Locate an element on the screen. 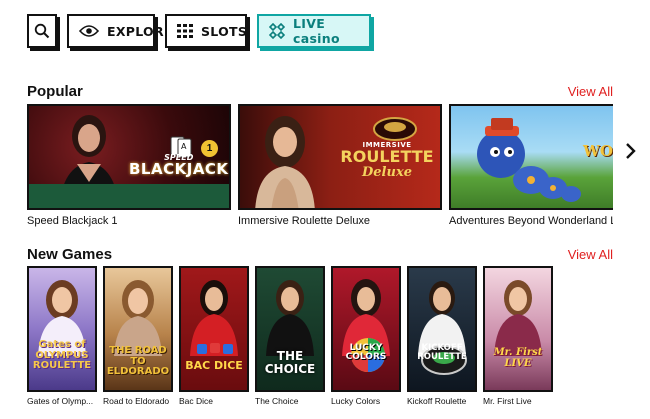 The image size is (650, 419). game-card-speed-blackjack: A 1 SPEED BLACKJACK Speed Blackjack 1 is located at coordinates (129, 165).